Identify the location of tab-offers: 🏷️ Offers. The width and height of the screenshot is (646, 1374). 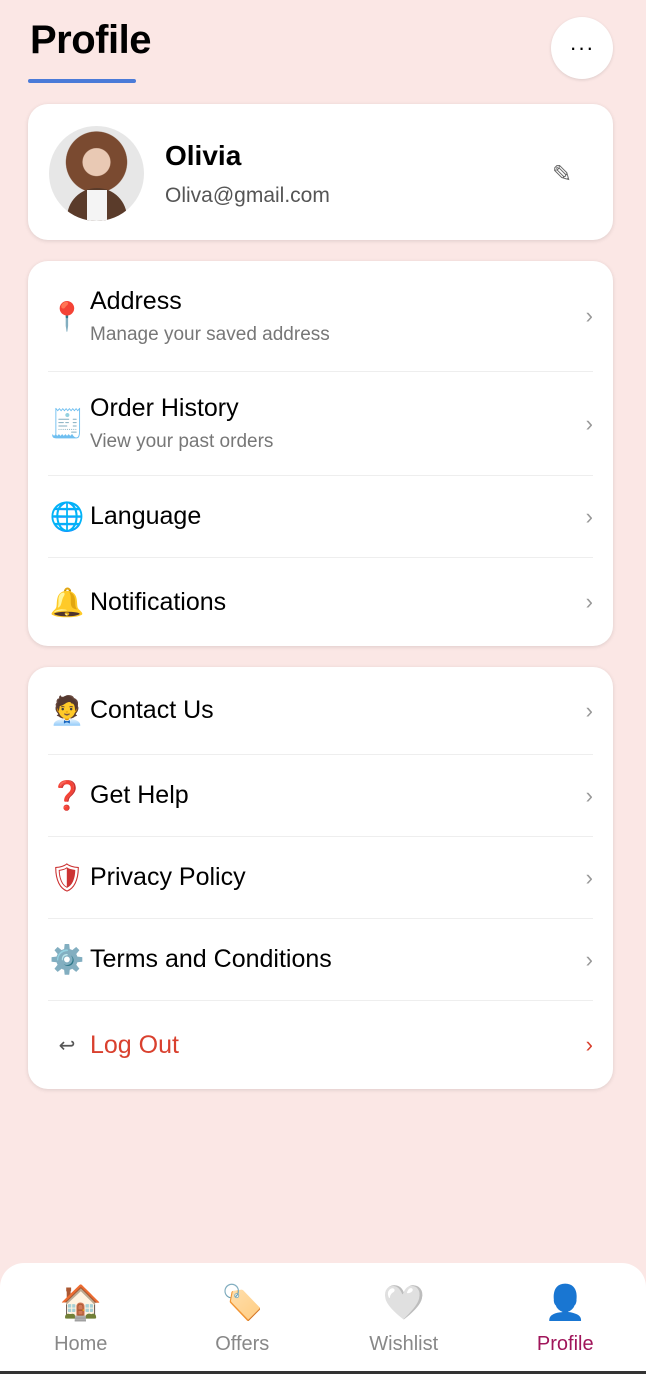
(243, 1317).